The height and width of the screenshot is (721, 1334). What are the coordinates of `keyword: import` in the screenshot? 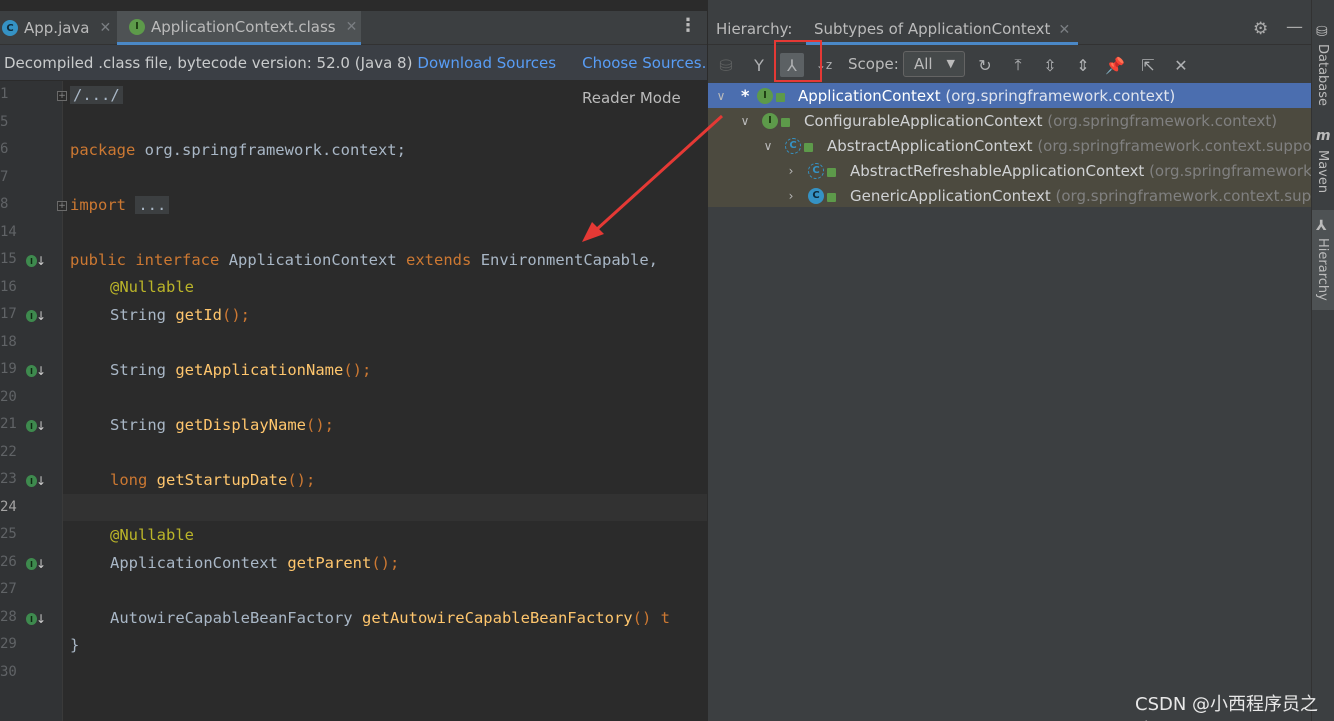 It's located at (98, 205).